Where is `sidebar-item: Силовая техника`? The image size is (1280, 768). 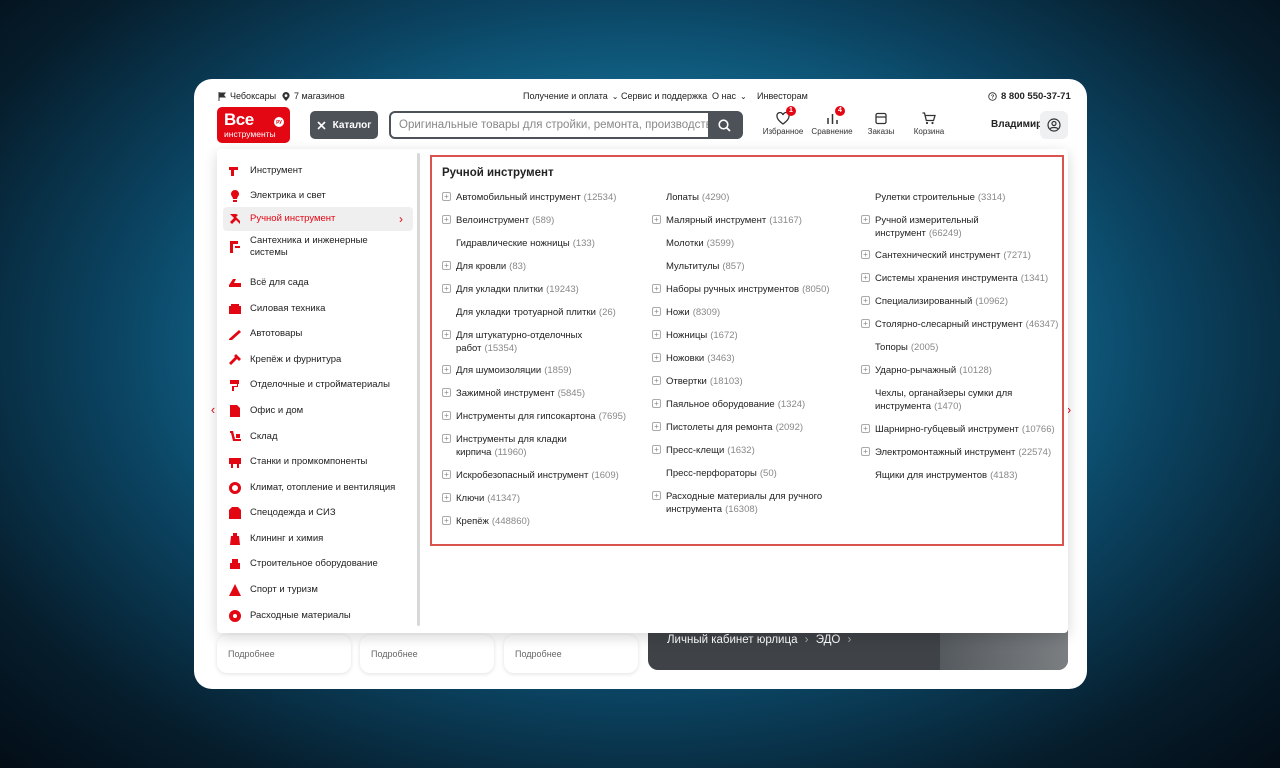
sidebar-item: Силовая техника is located at coordinates (318, 309).